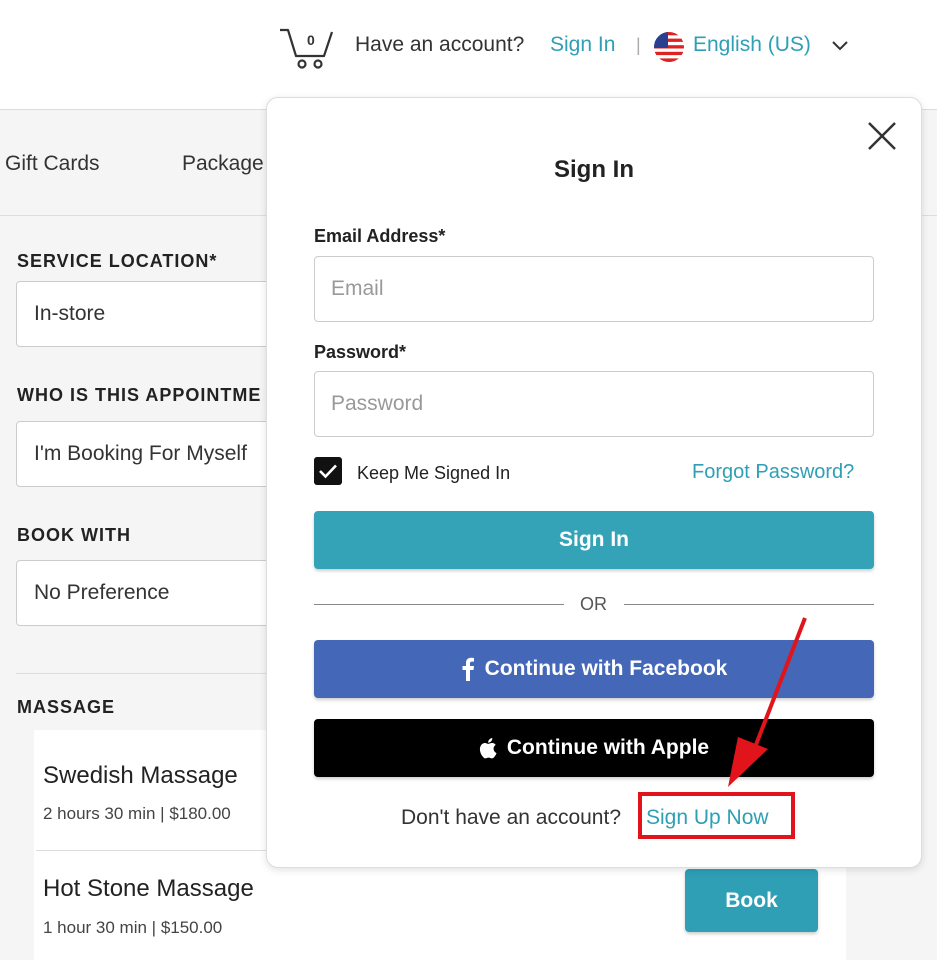  What do you see at coordinates (751, 900) in the screenshot?
I see `book-button: Book` at bounding box center [751, 900].